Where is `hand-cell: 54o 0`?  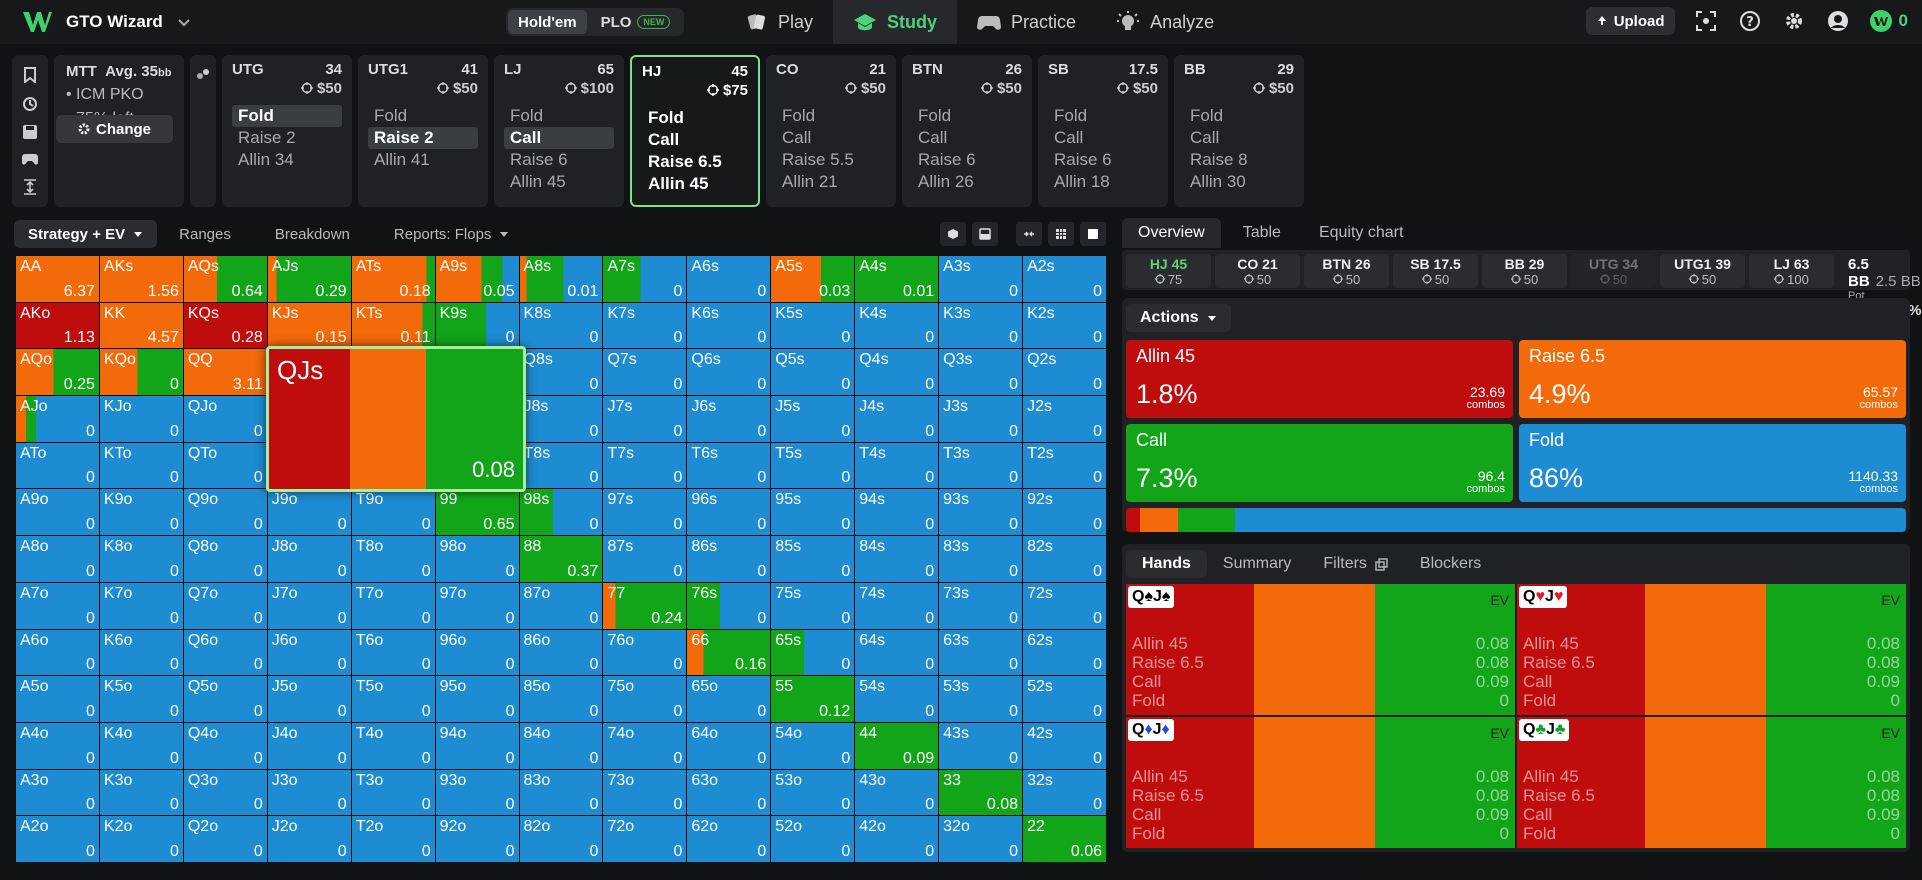 hand-cell: 54o 0 is located at coordinates (813, 745).